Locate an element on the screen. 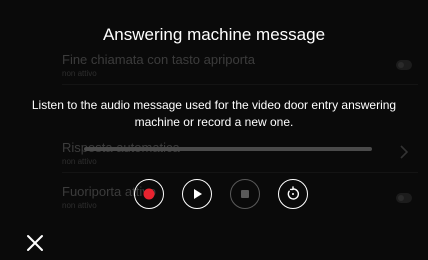 The height and width of the screenshot is (260, 428). restore-icon is located at coordinates (293, 193).